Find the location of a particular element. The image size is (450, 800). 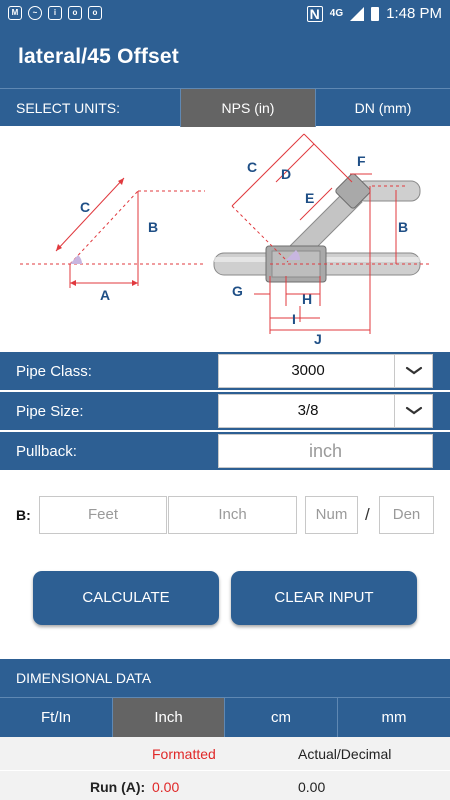

pullback-row: Pullback: inch is located at coordinates (225, 451).